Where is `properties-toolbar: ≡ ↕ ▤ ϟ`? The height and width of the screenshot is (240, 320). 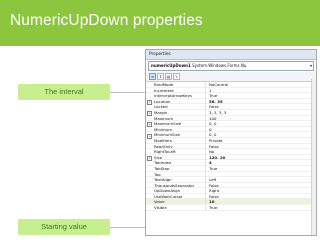
properties-toolbar: ≡ ↕ ▤ ϟ is located at coordinates (231, 77).